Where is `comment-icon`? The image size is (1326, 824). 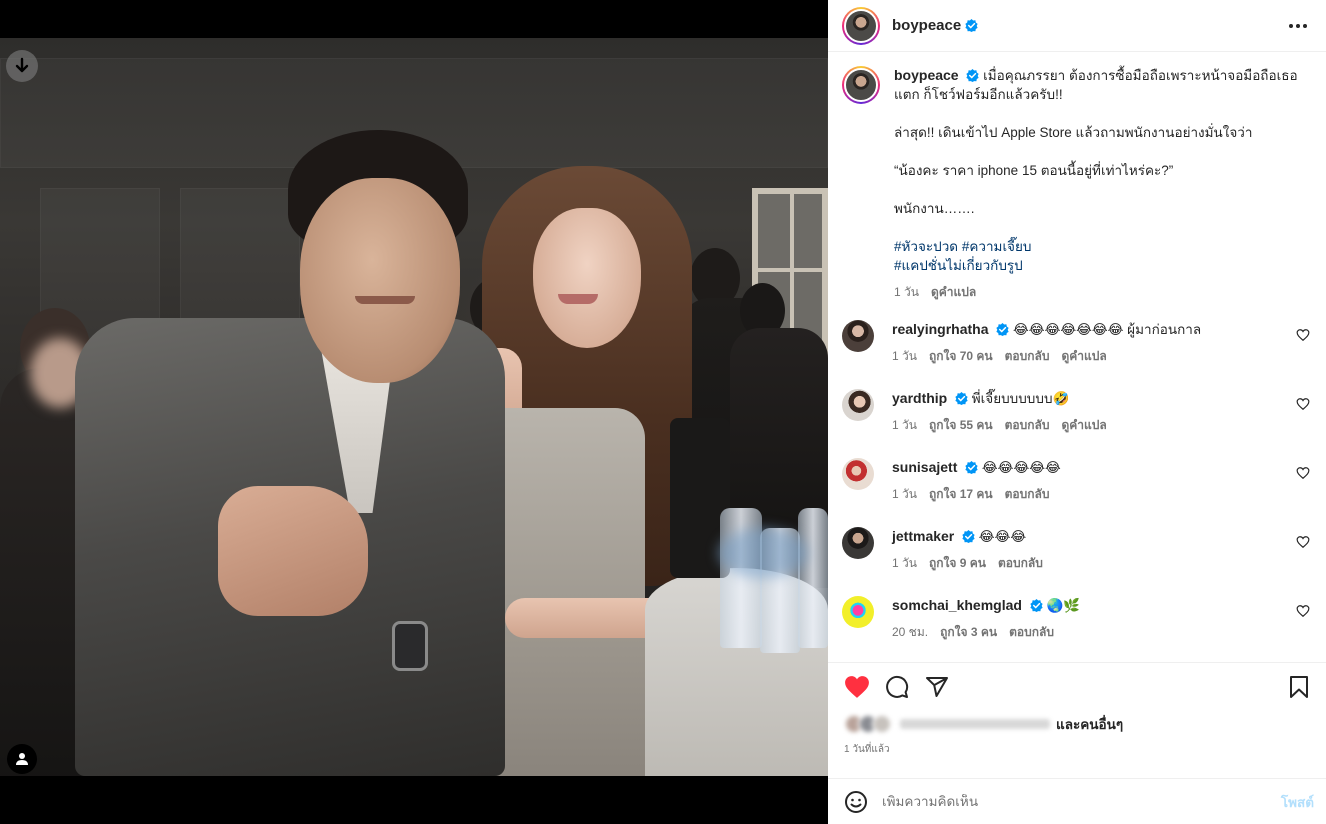
comment-icon is located at coordinates (897, 686).